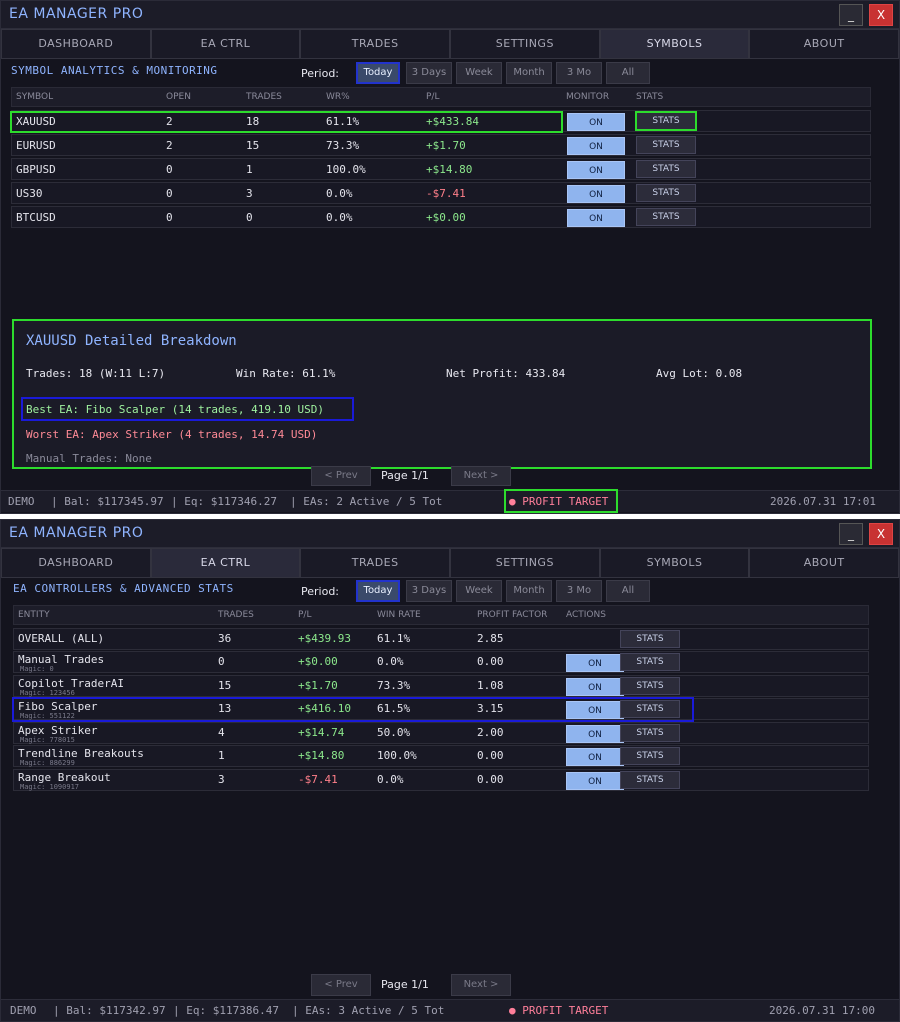 This screenshot has height=1022, width=900. Describe the element at coordinates (131, 341) in the screenshot. I see `breakdown-title: XAUUSD Detailed Breakdown` at that location.